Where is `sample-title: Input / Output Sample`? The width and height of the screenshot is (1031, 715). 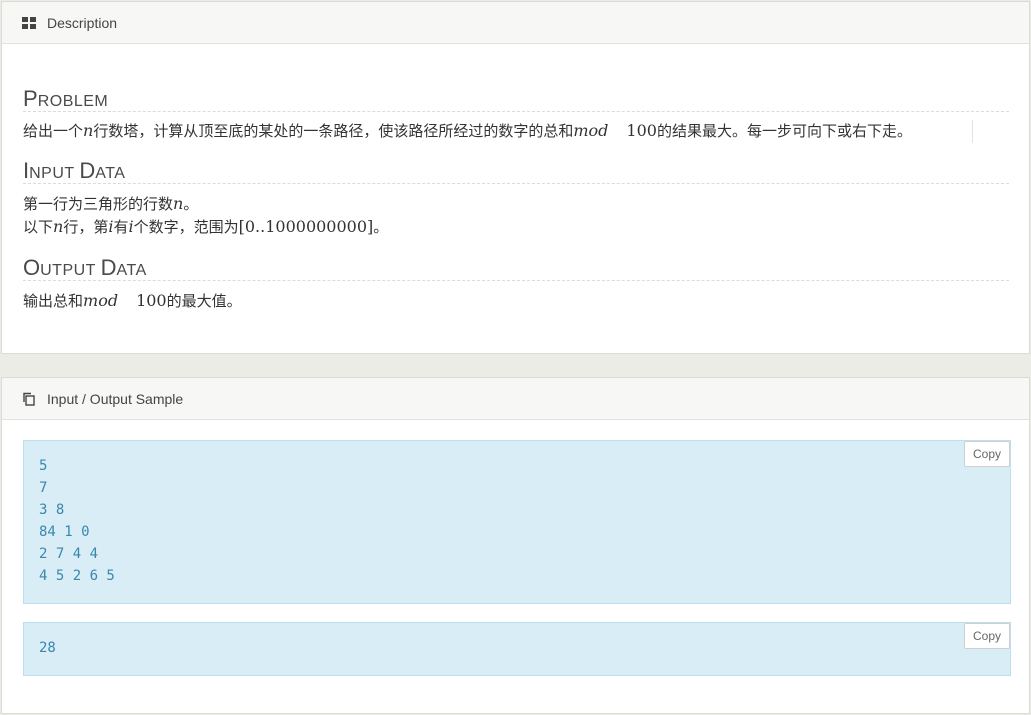
sample-title: Input / Output Sample is located at coordinates (115, 398).